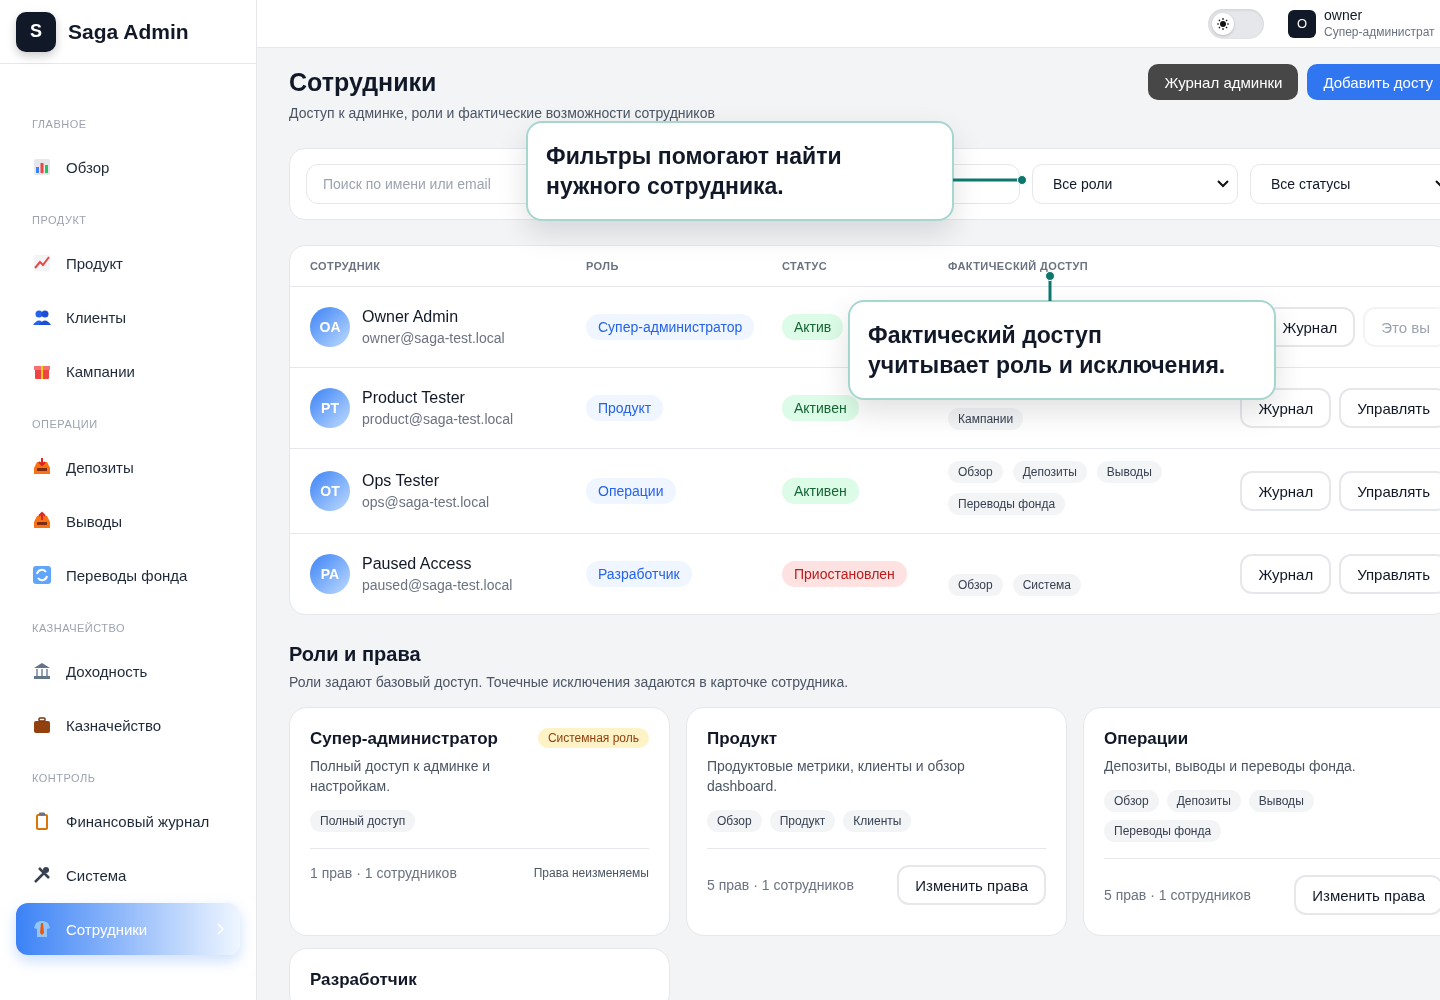 The height and width of the screenshot is (1000, 1440). I want to click on avatar: OT, so click(330, 491).